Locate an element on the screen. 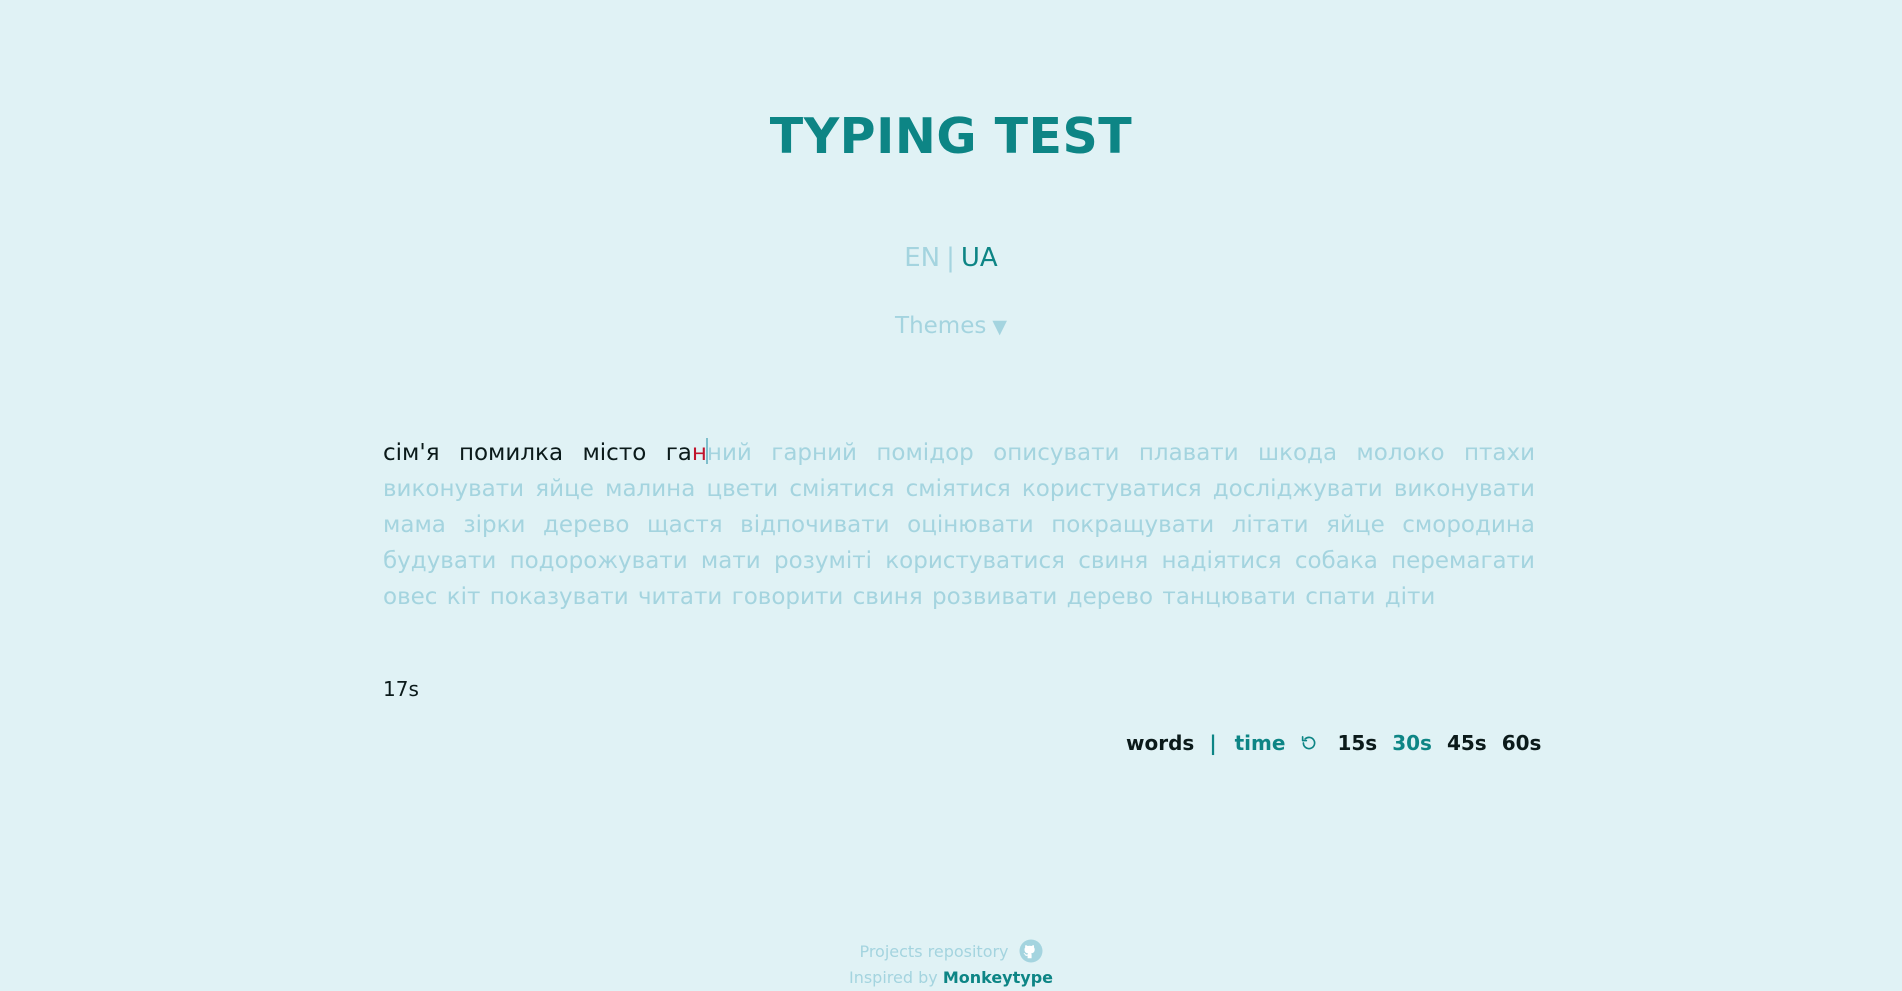 This screenshot has height=991, width=1902. language-switcher: EN | UA is located at coordinates (951, 258).